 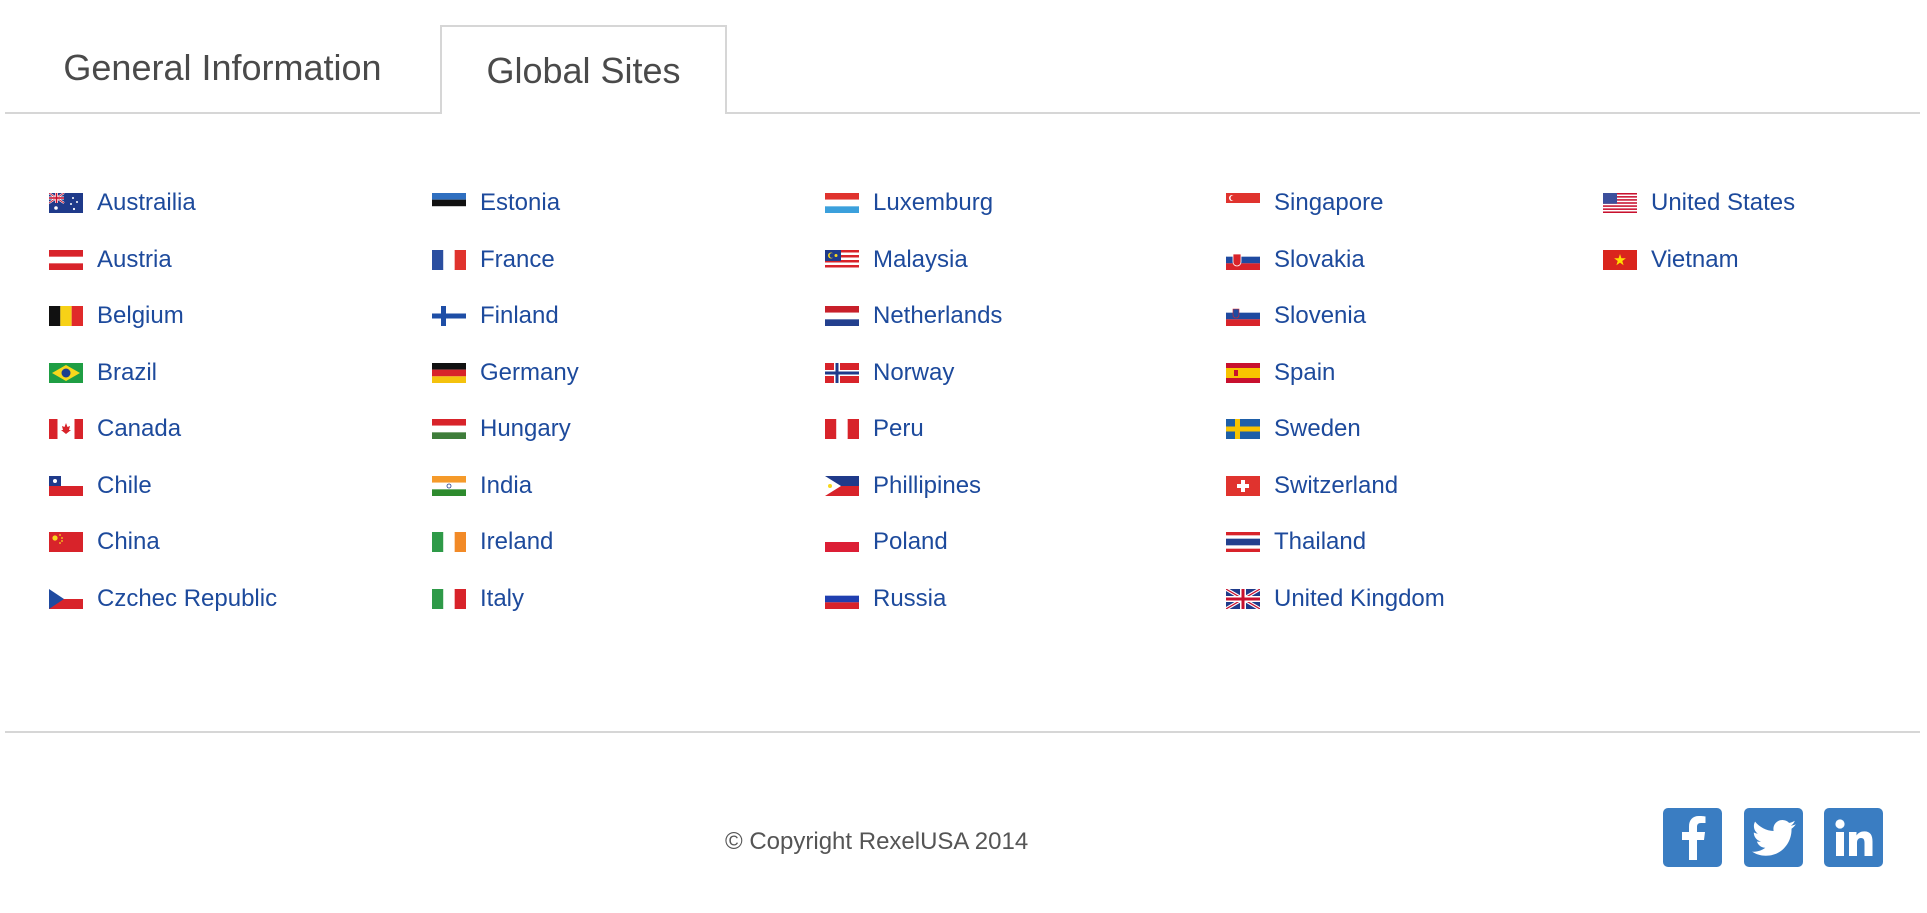 I want to click on site-link: France, so click(x=517, y=260).